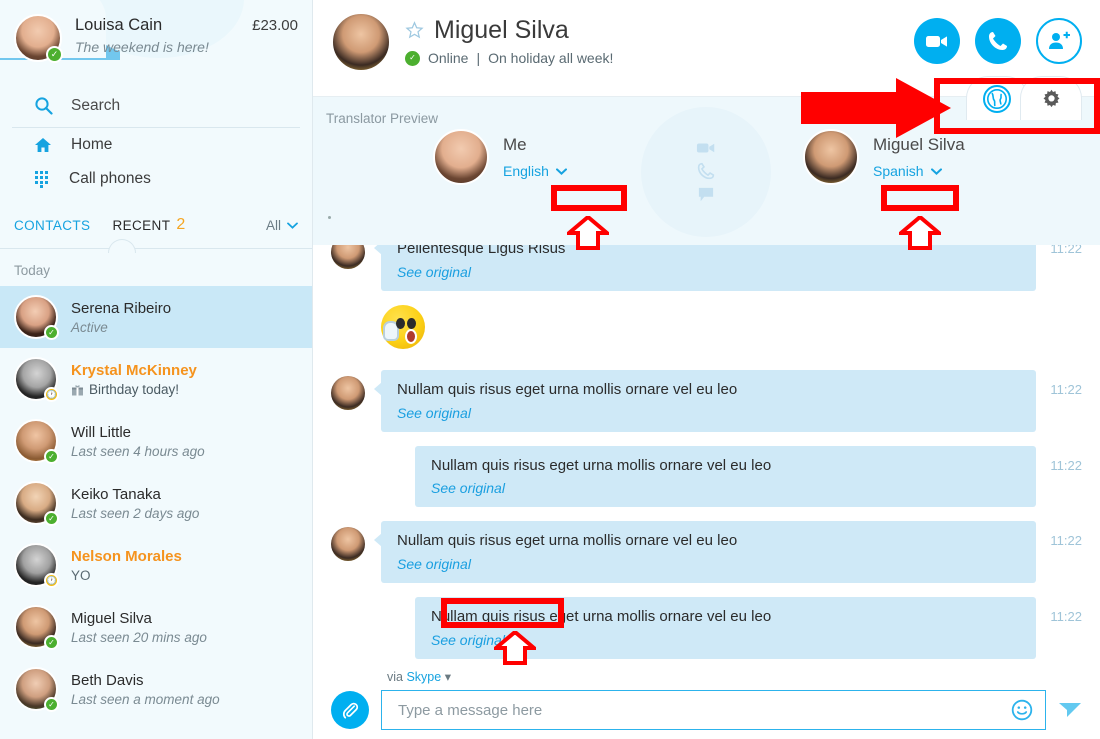 The height and width of the screenshot is (739, 1100). Describe the element at coordinates (731, 330) in the screenshot. I see `message-row-emoji` at that location.